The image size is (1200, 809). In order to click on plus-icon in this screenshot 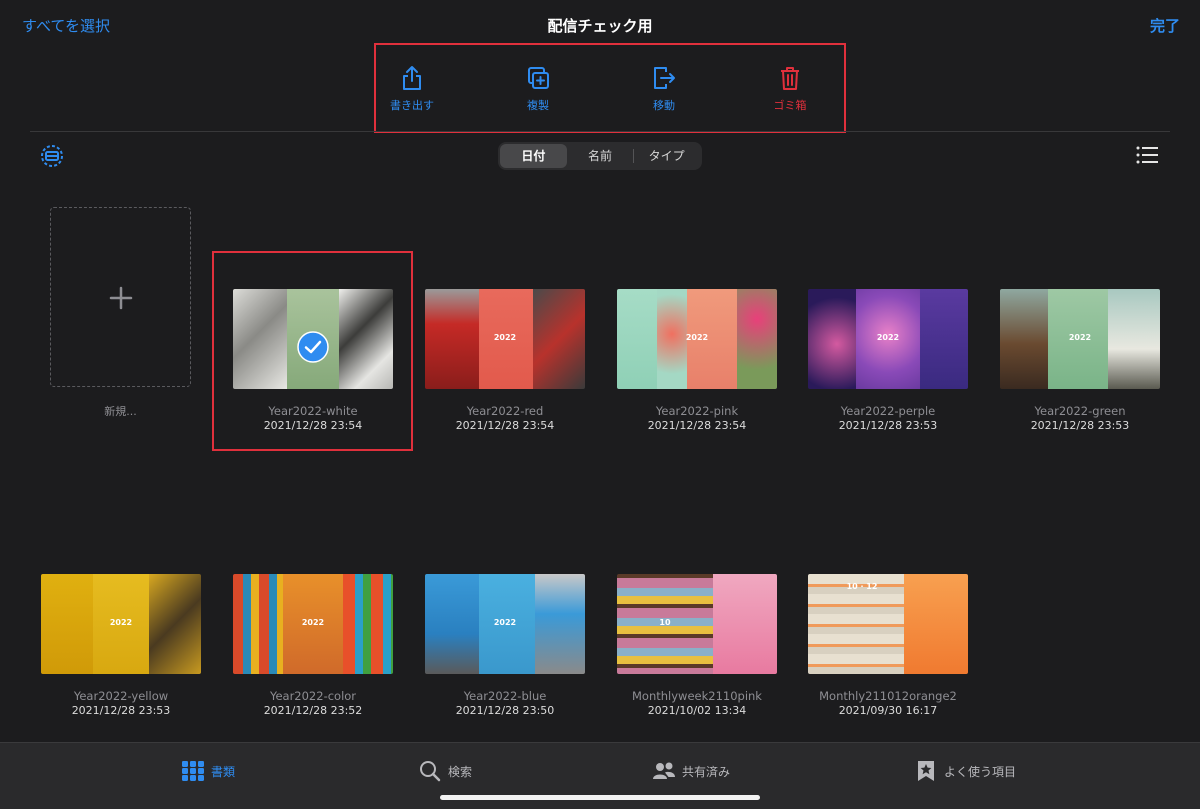, I will do `click(121, 298)`.